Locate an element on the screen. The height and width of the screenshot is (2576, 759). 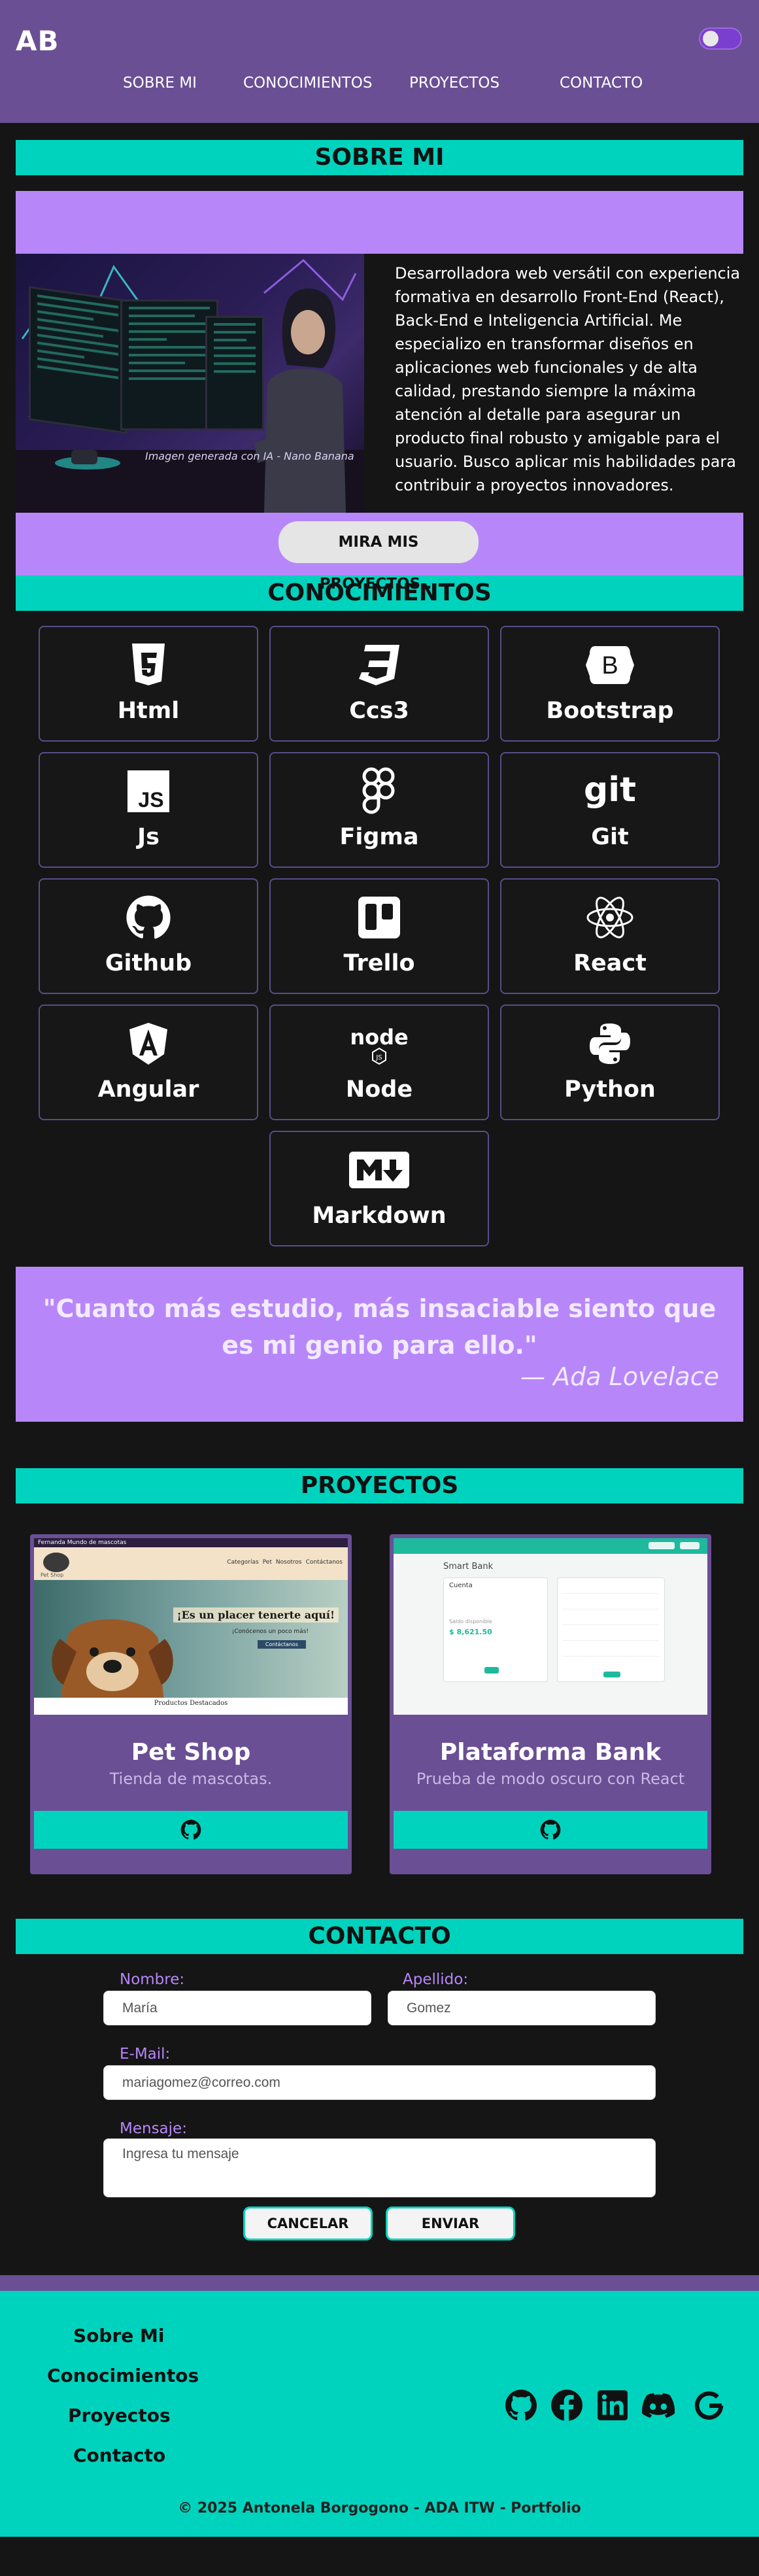
nav-link-proyectos: PROYECTOS is located at coordinates (454, 84).